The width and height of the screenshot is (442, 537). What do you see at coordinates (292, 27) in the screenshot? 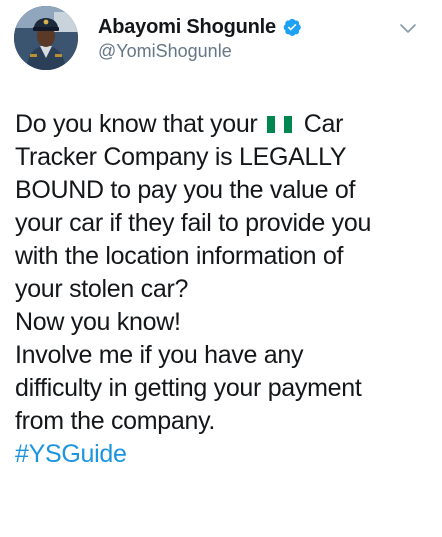
I see `verified-badge-icon` at bounding box center [292, 27].